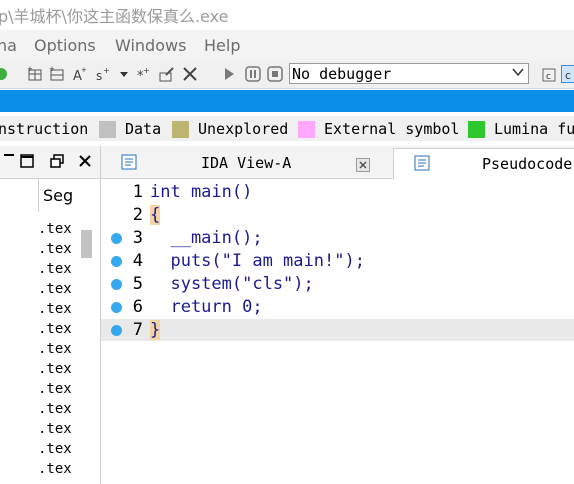 The image size is (574, 484). What do you see at coordinates (337, 284) in the screenshot?
I see `code-line: 5 system("cls");` at bounding box center [337, 284].